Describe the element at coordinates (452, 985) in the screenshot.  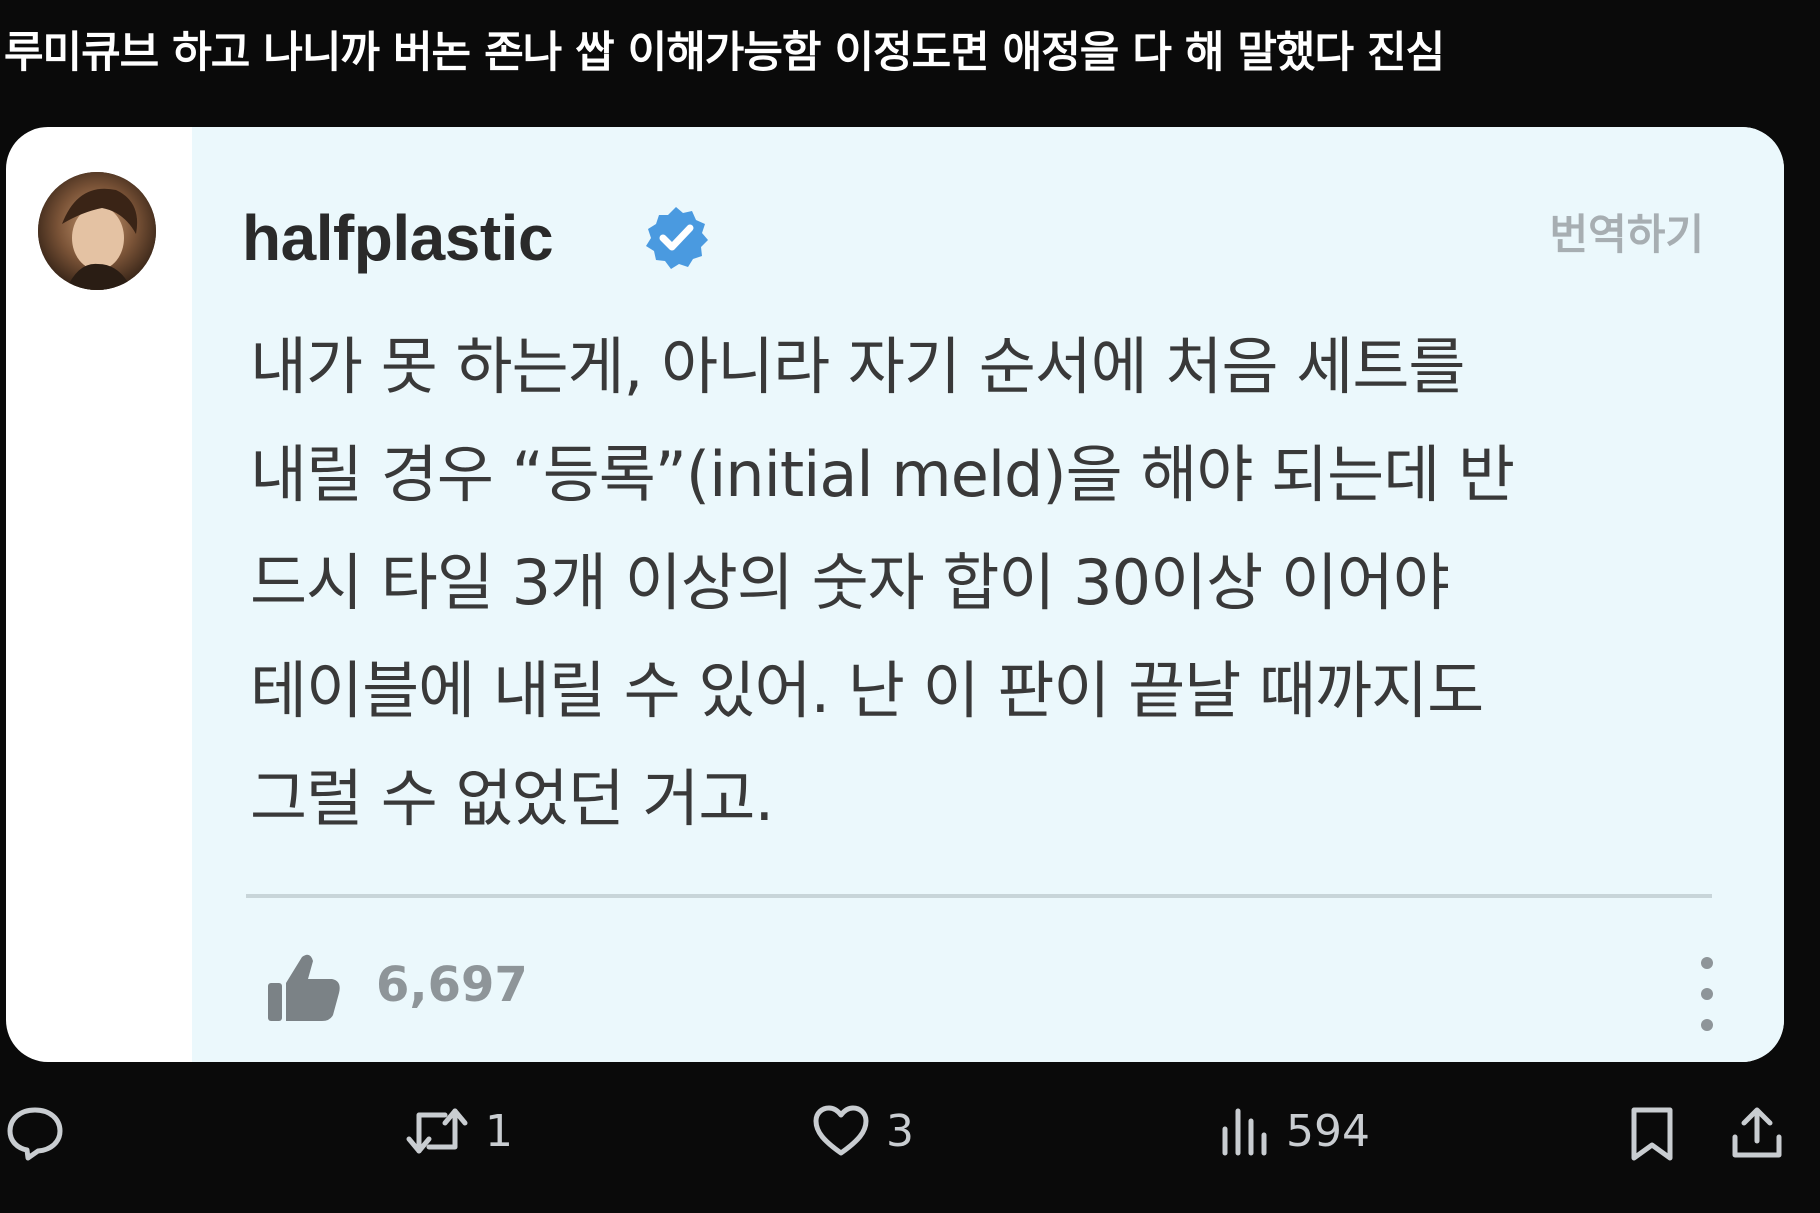
I see `comment-like-count: 6,697` at that location.